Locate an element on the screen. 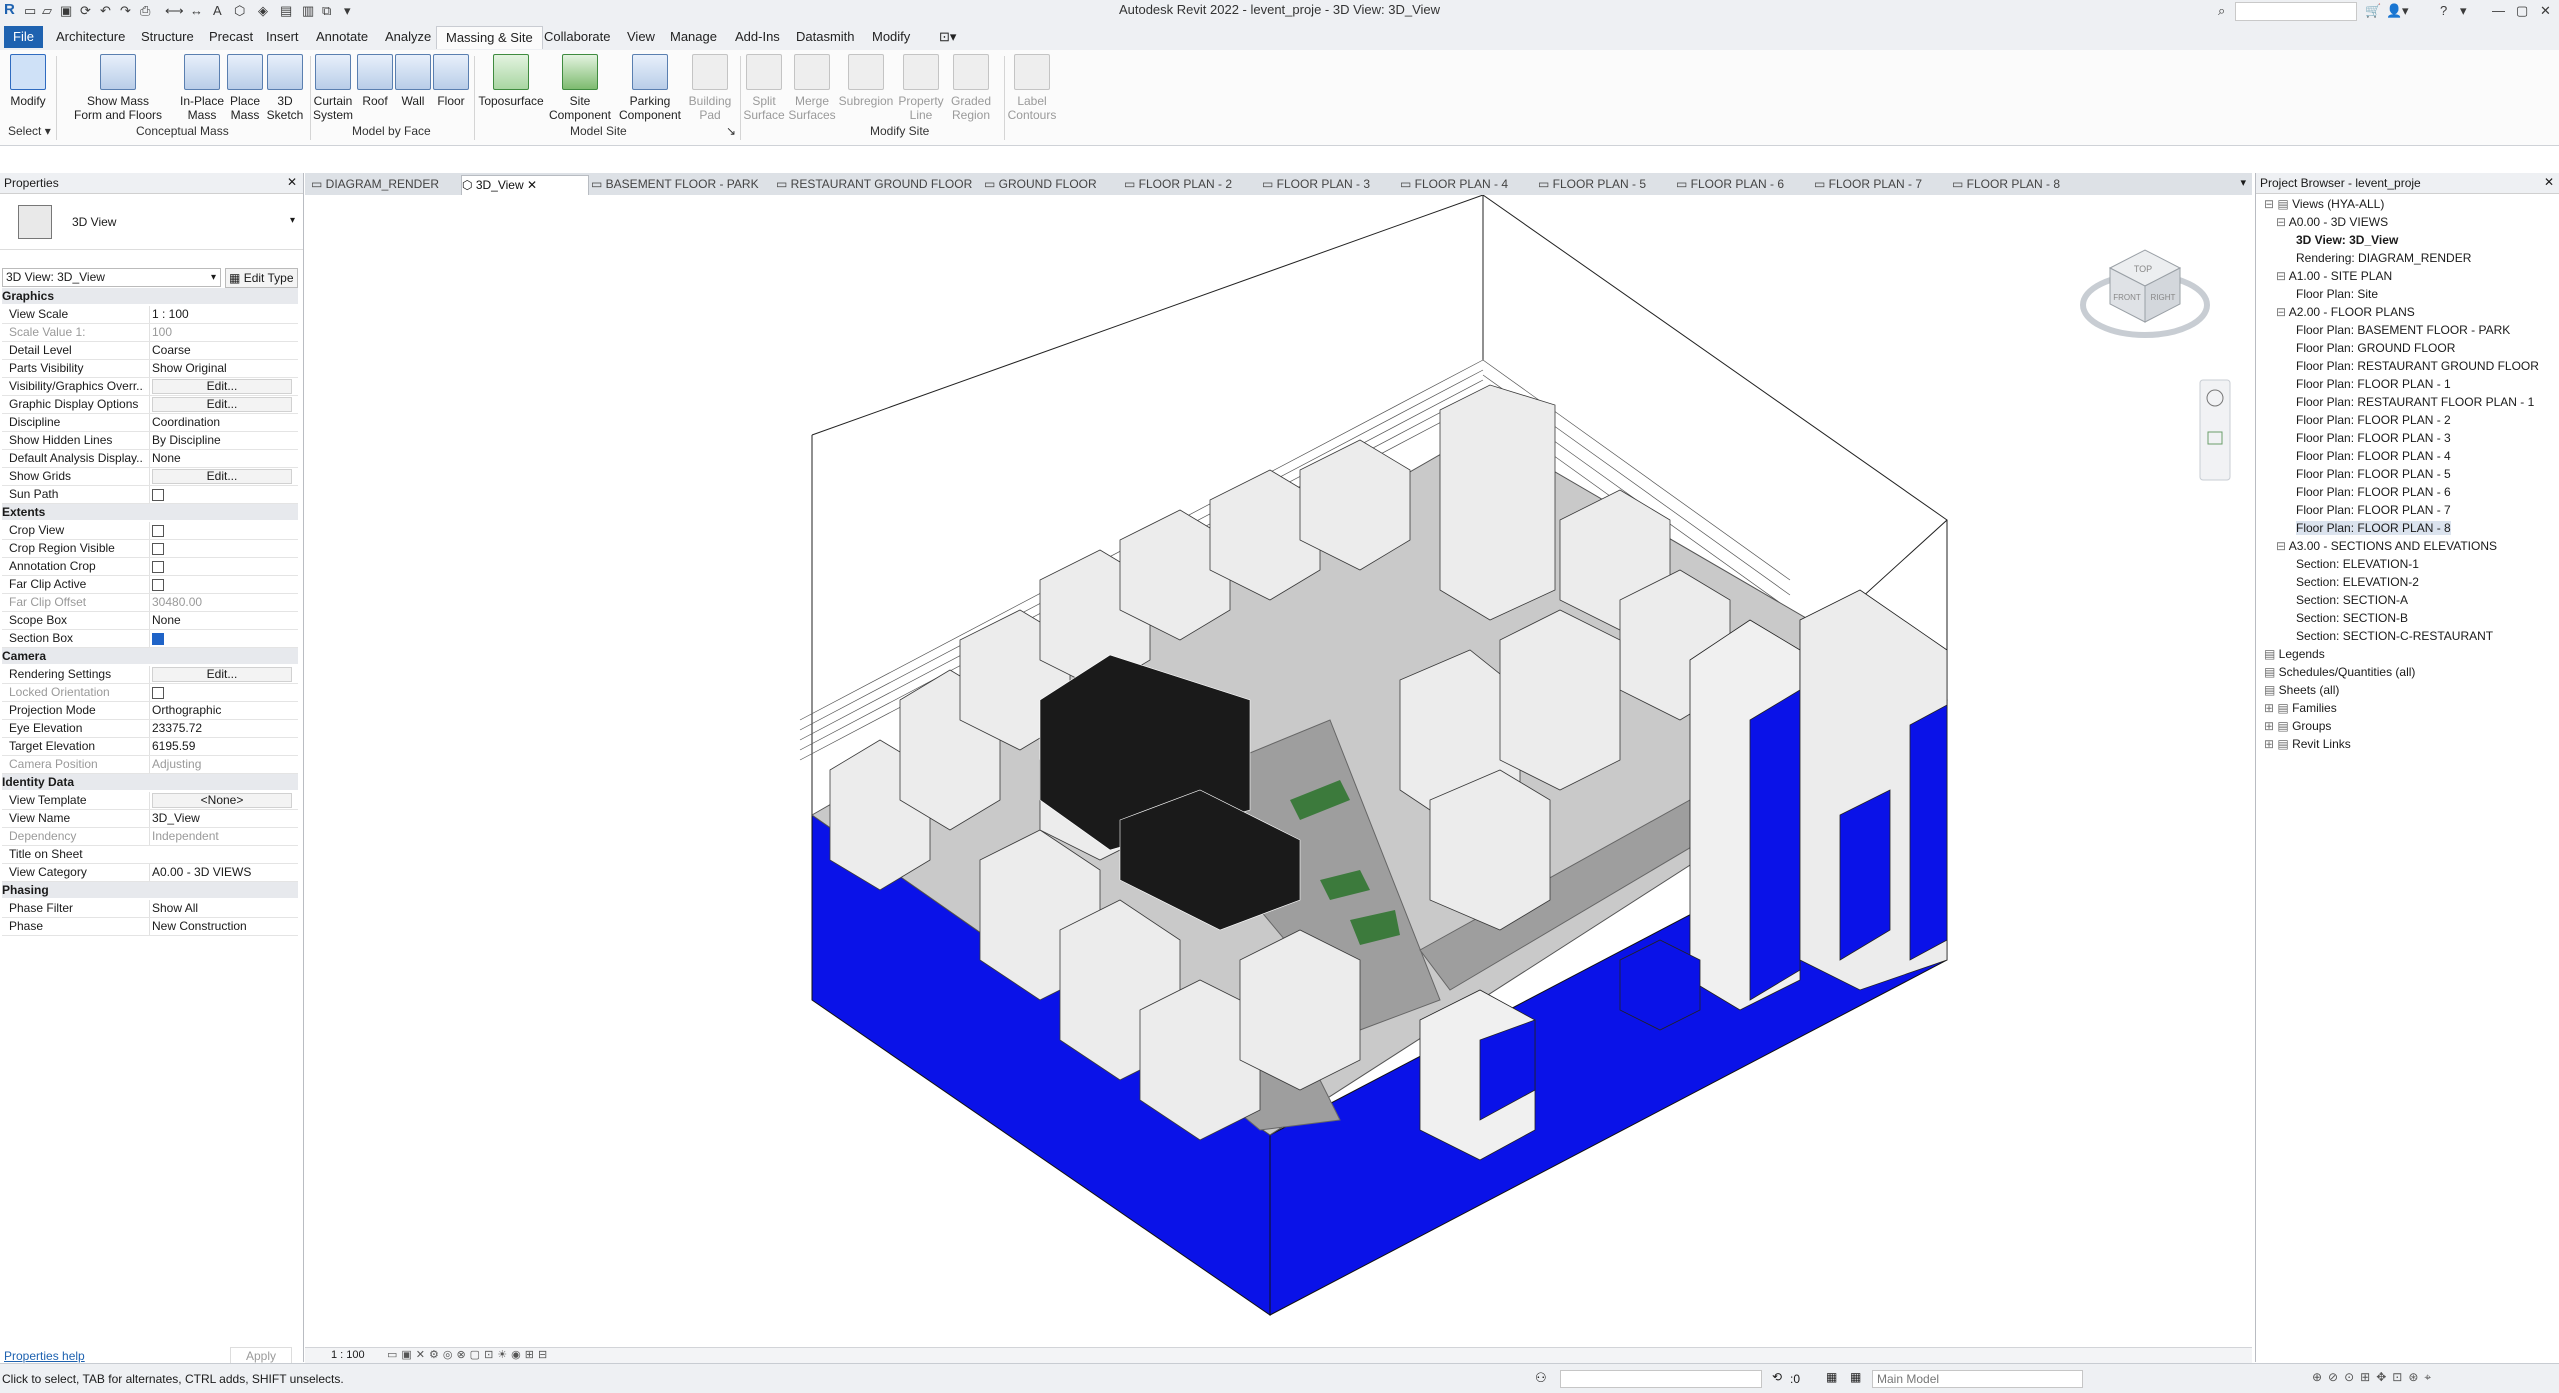  property-row: Phase New Construction is located at coordinates (150, 927).